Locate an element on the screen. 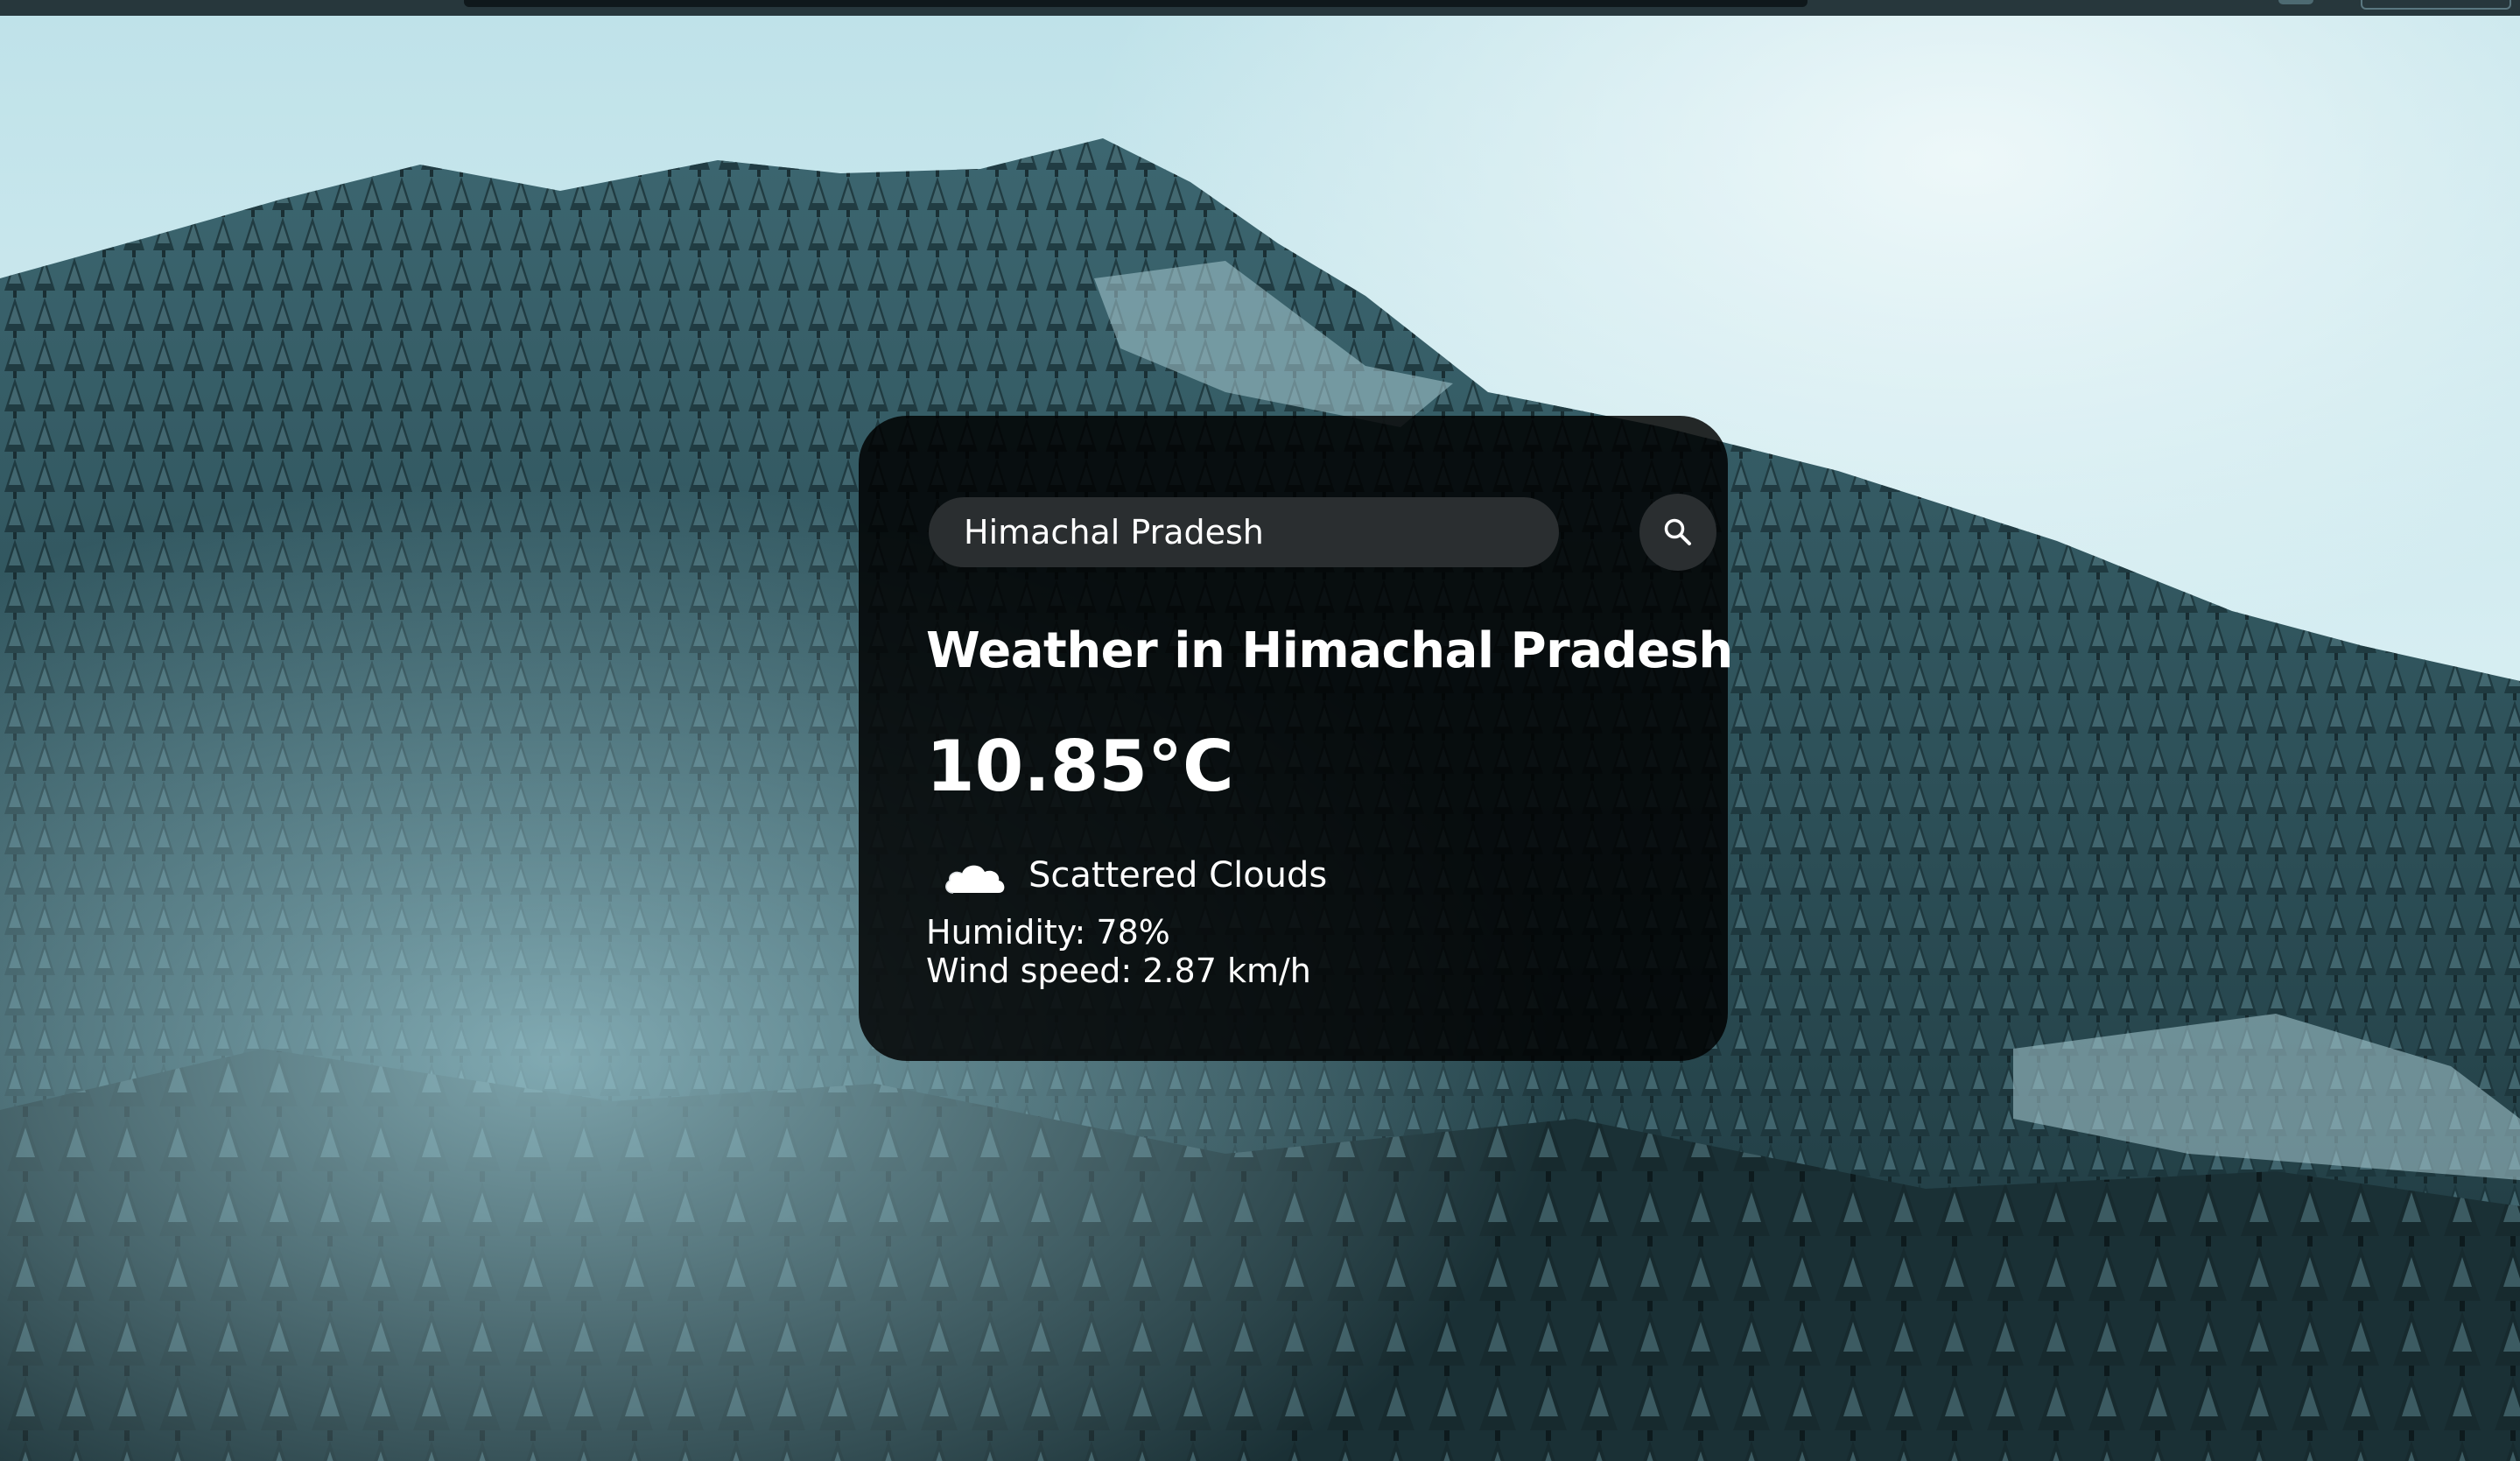 This screenshot has height=1461, width=2520. search-row is located at coordinates (1322, 532).